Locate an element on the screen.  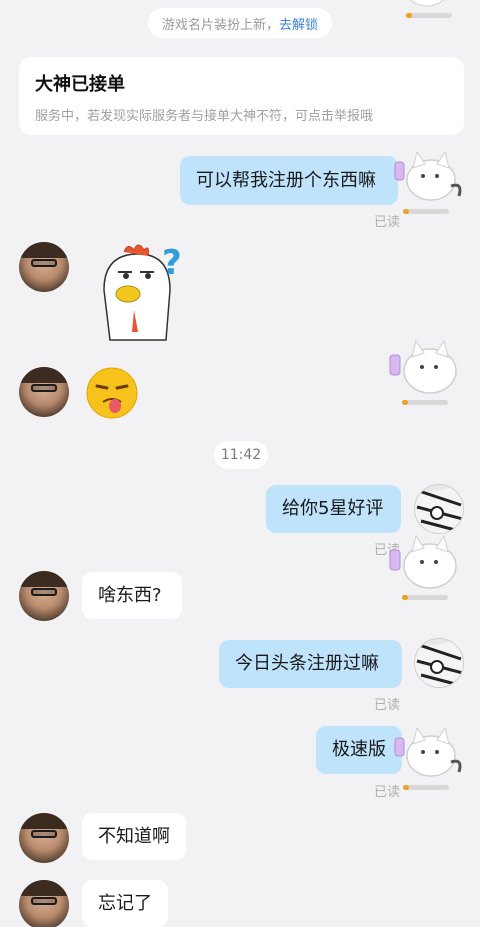
timestamp-pill: 11:42 is located at coordinates (241, 455).